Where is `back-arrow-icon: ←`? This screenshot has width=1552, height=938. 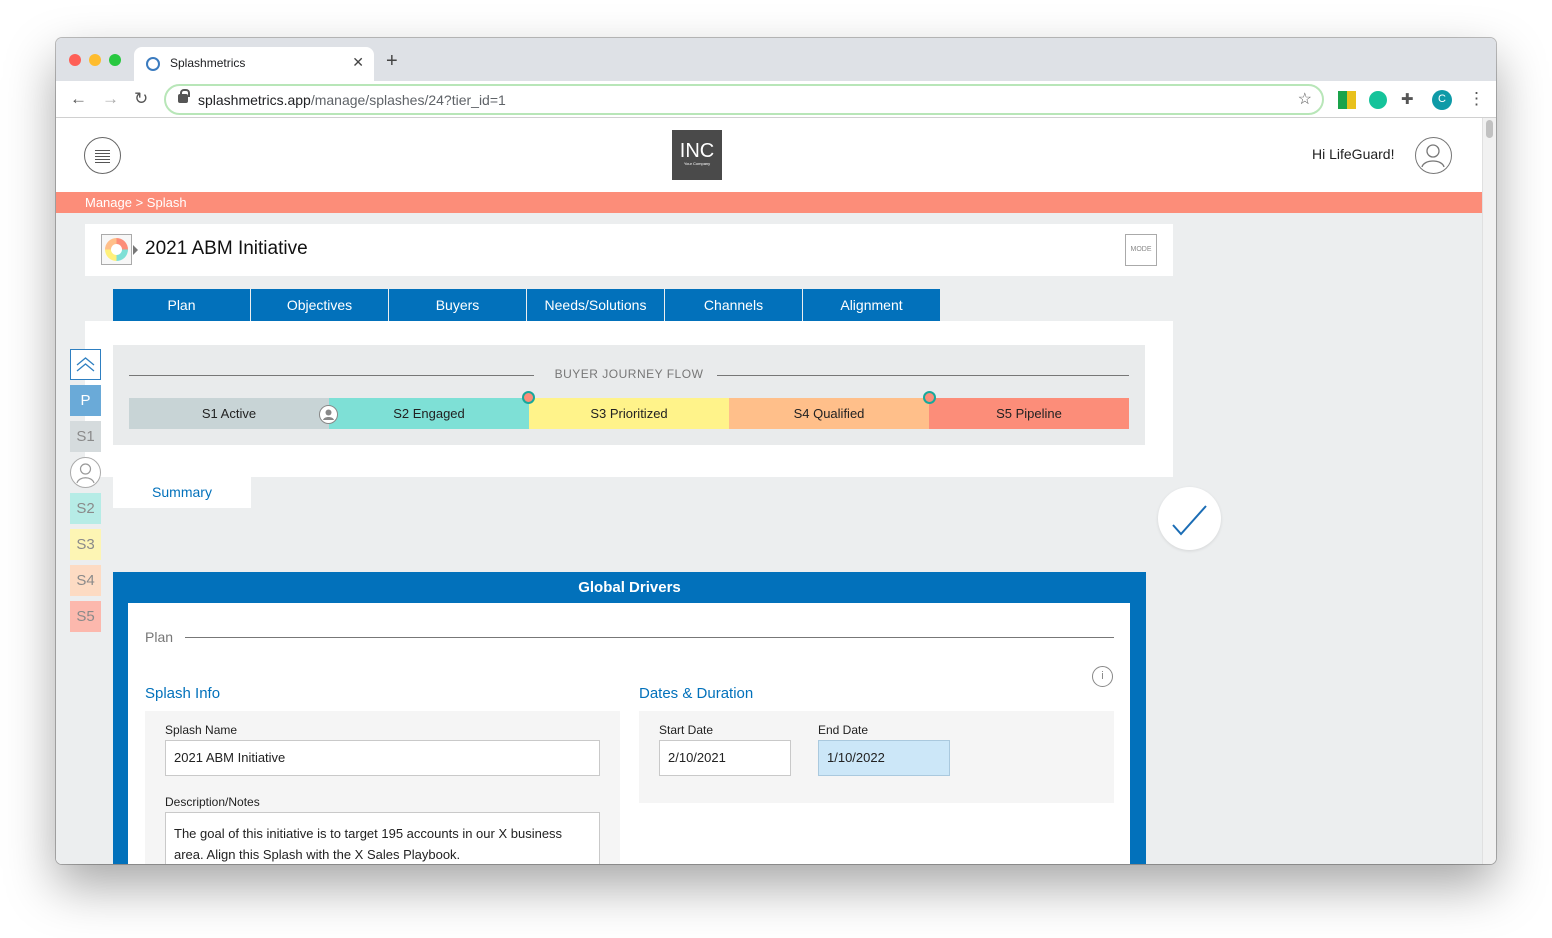
back-arrow-icon: ← is located at coordinates (78, 99).